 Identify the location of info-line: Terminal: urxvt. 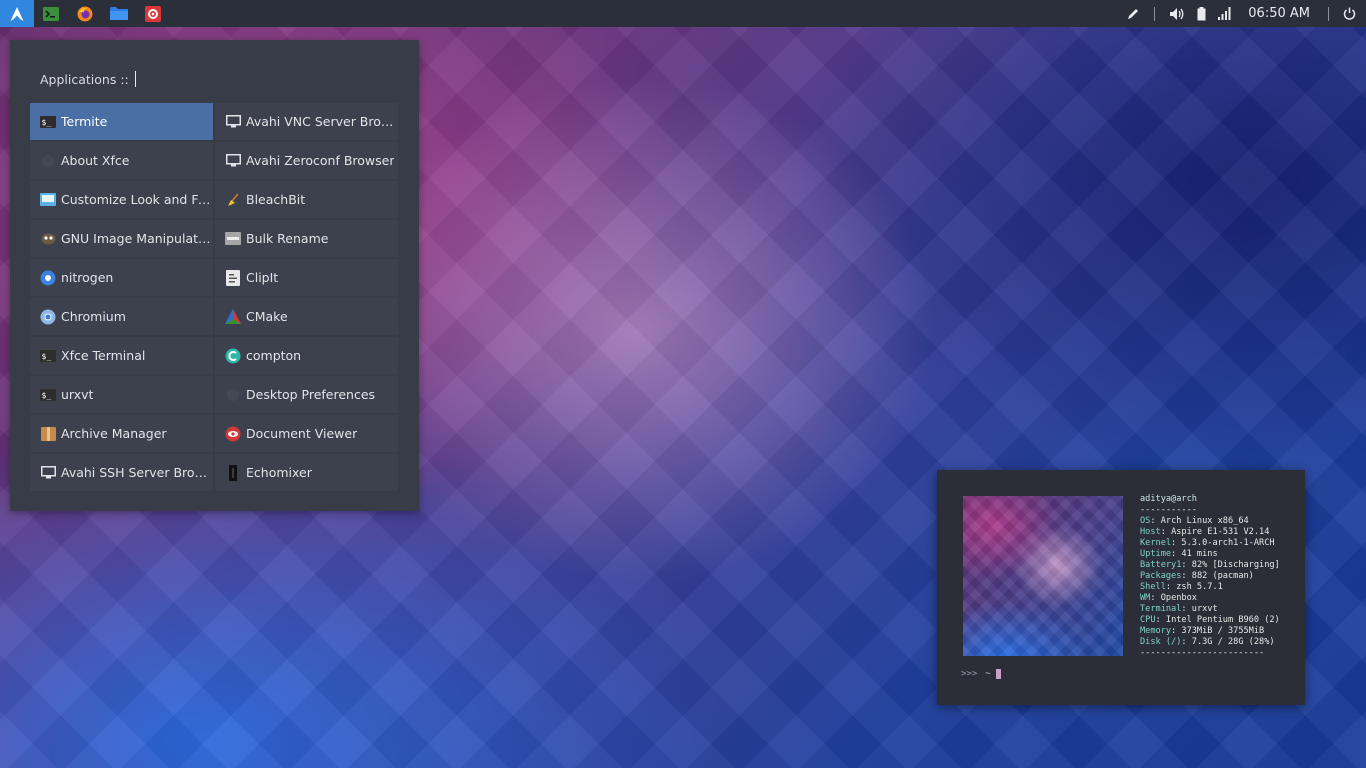
(1179, 609).